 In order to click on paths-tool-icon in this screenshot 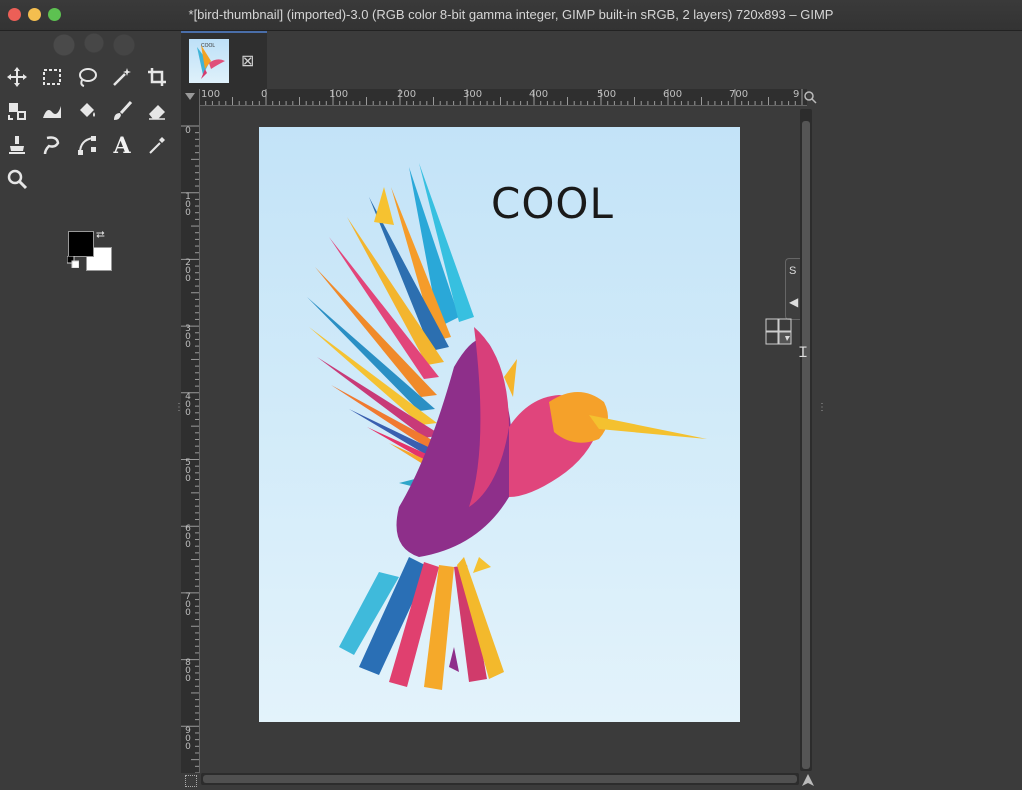, I will do `click(87, 145)`.